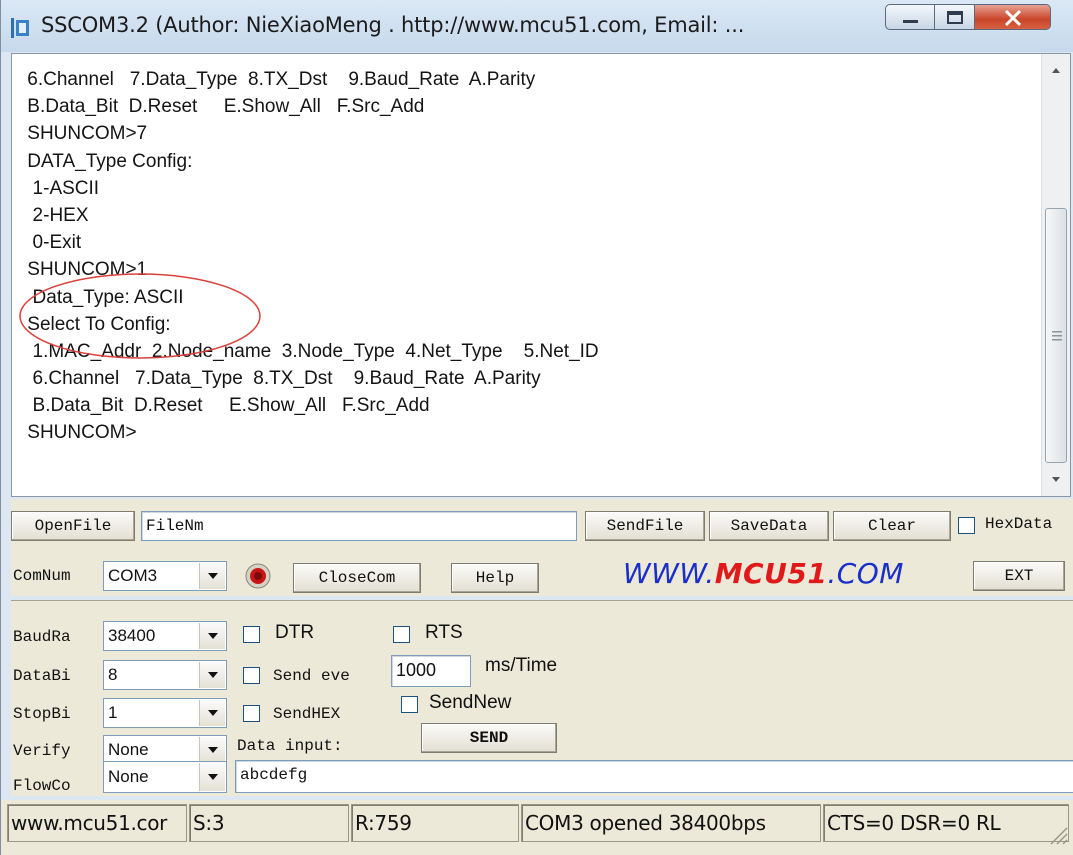 Image resolution: width=1073 pixels, height=855 pixels. I want to click on data-input-field: abcdefg, so click(654, 776).